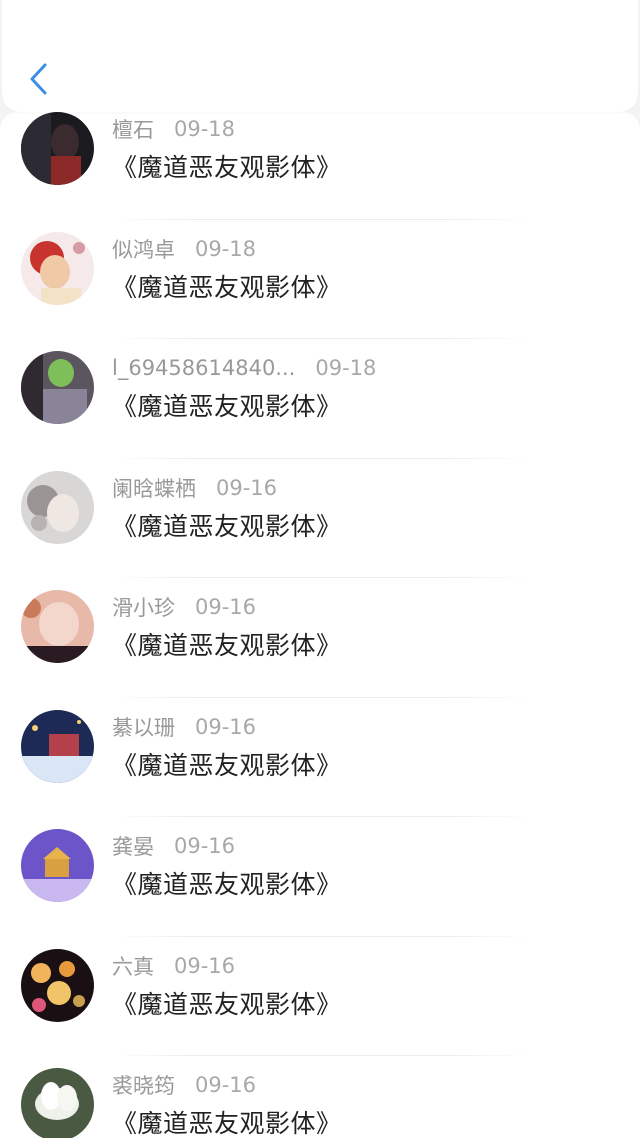  I want to click on comment-meta: 似鸿卓 09-18, so click(184, 249).